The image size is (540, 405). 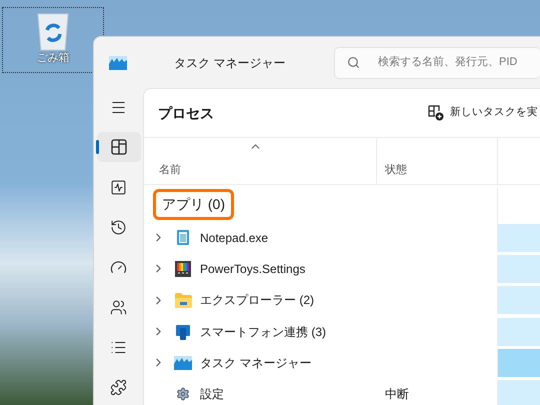 I want to click on process-name: スマートフォン連携 (3), so click(x=263, y=332).